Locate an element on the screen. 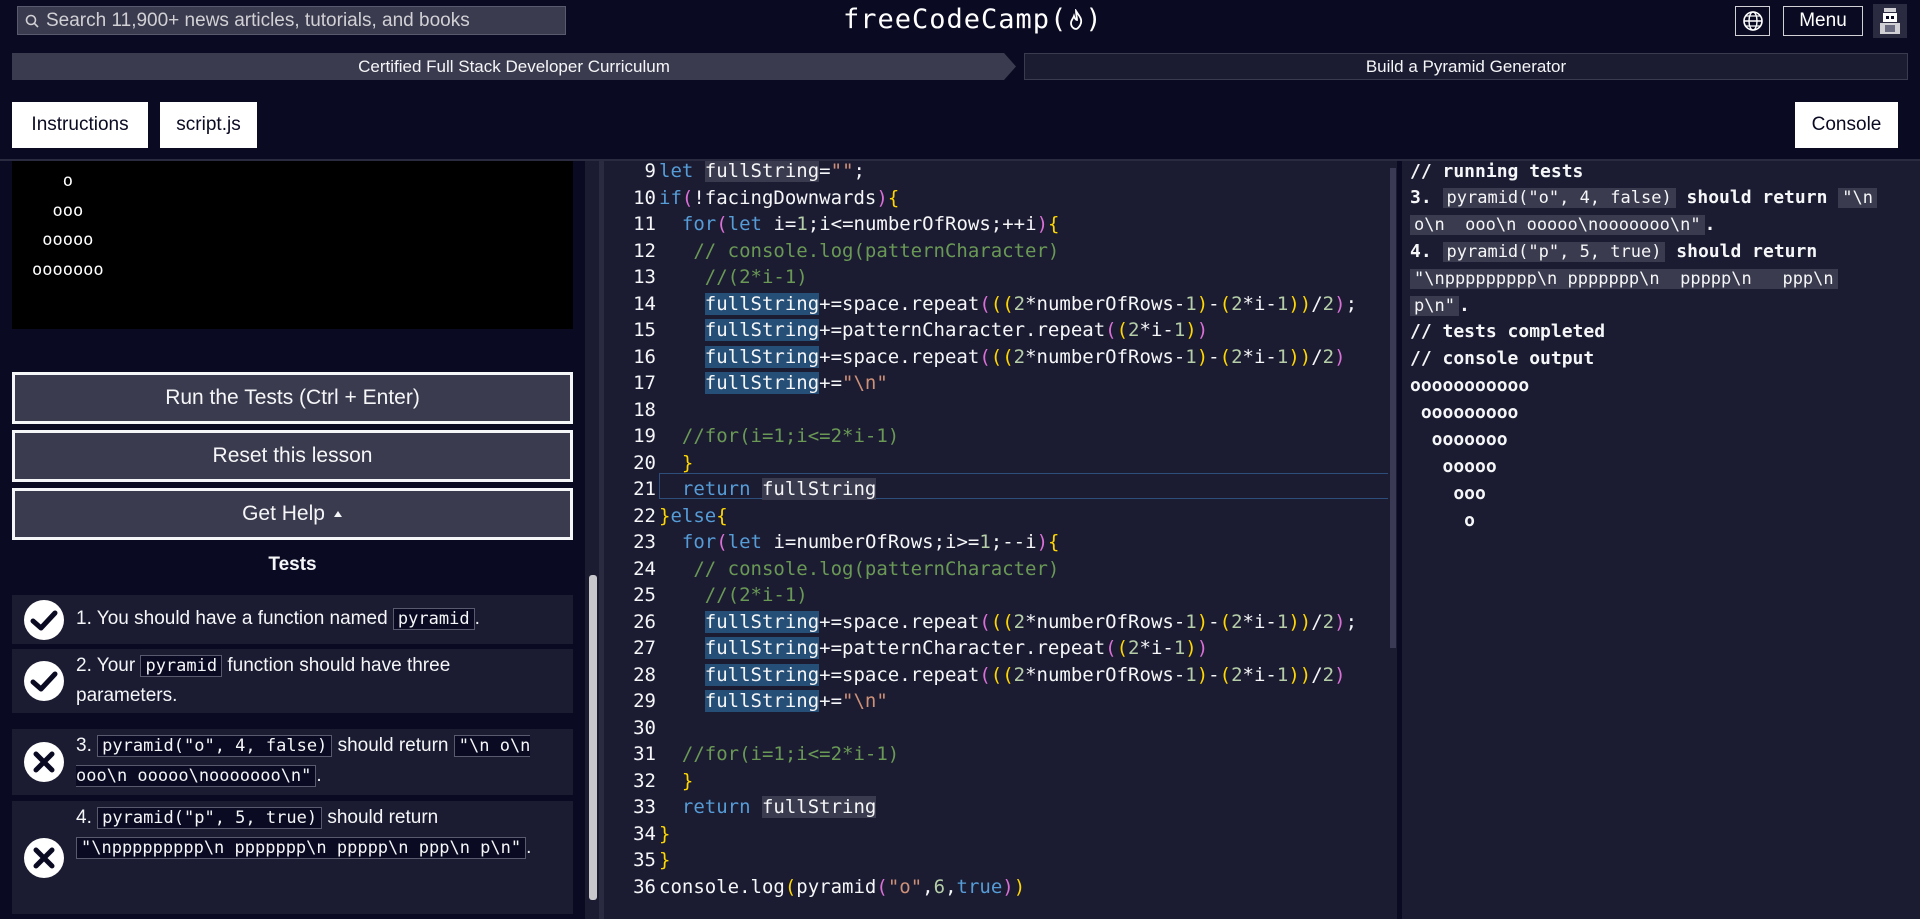 The image size is (1920, 919). line-number: 9 is located at coordinates (650, 171).